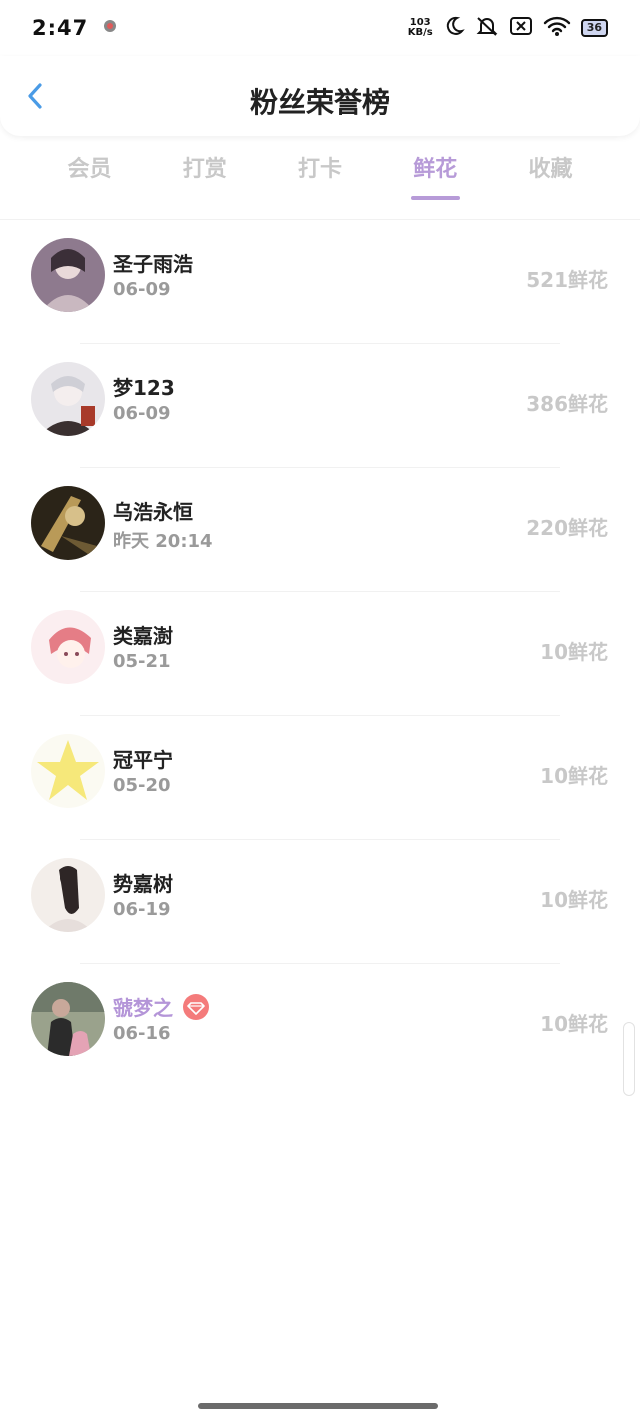 Image resolution: width=640 pixels, height=1423 pixels. I want to click on gift-date: 昨天 20:14, so click(163, 541).